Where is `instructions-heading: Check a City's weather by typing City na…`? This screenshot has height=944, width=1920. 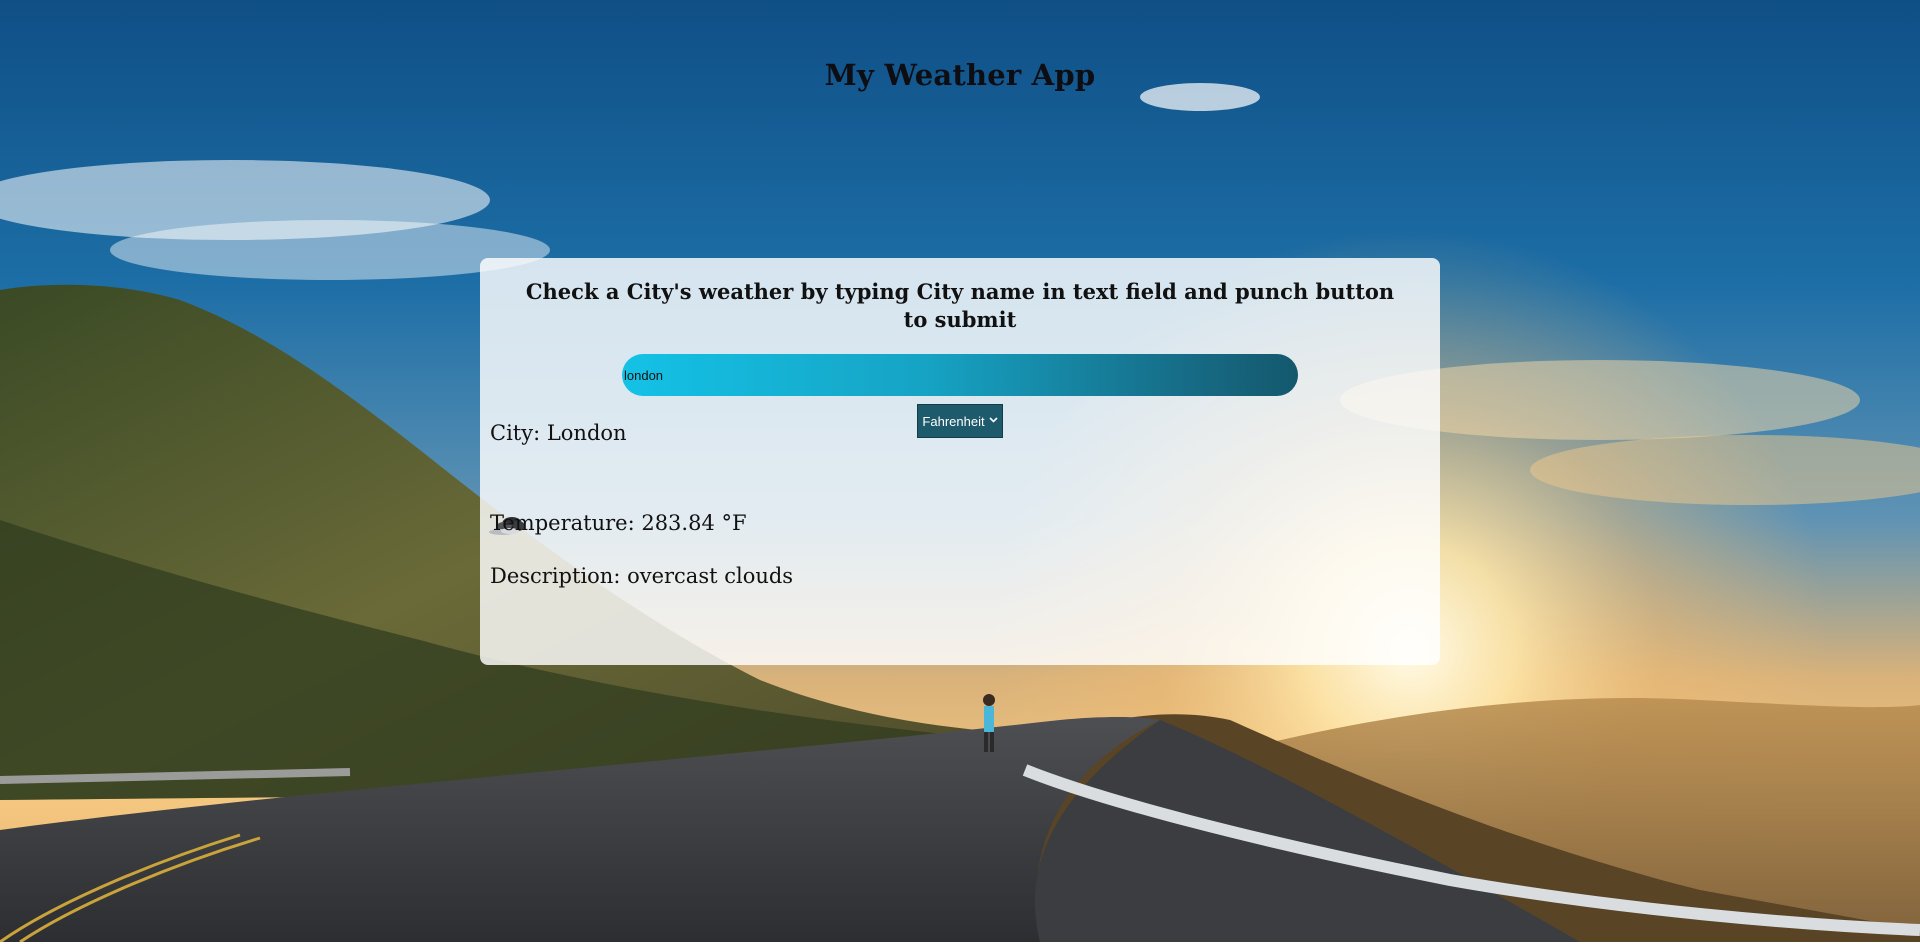
instructions-heading: Check a City's weather by typing City na… is located at coordinates (960, 305).